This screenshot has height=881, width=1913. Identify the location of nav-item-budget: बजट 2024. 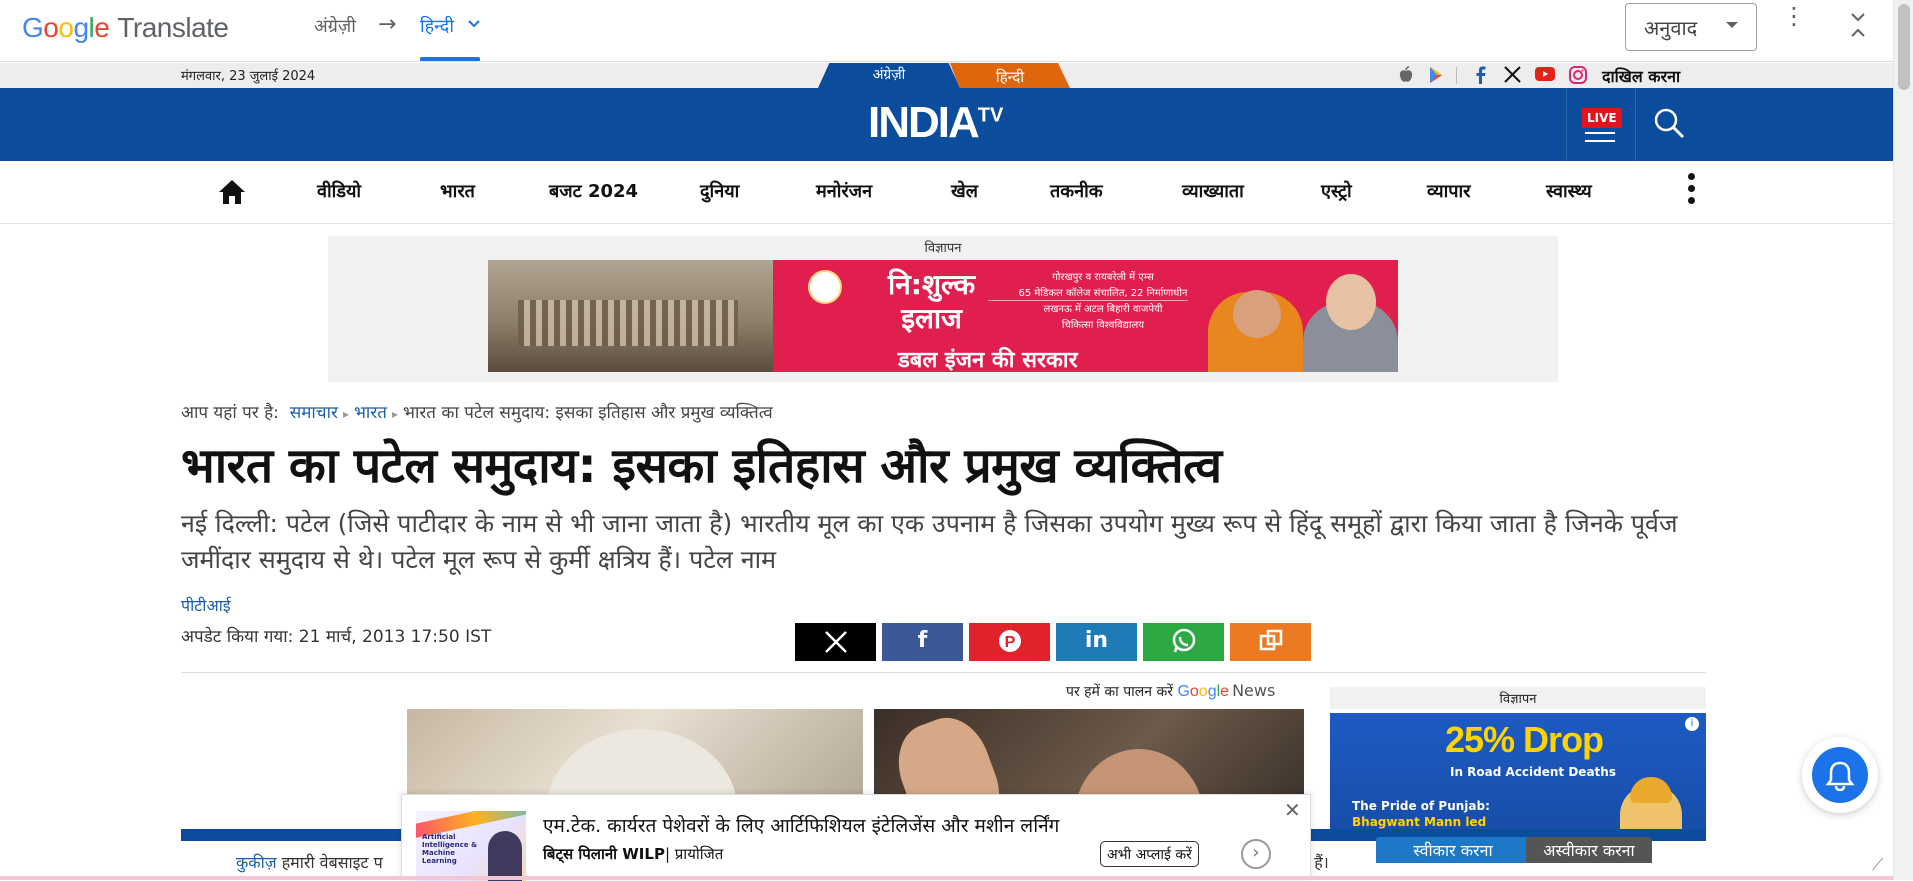
(593, 191).